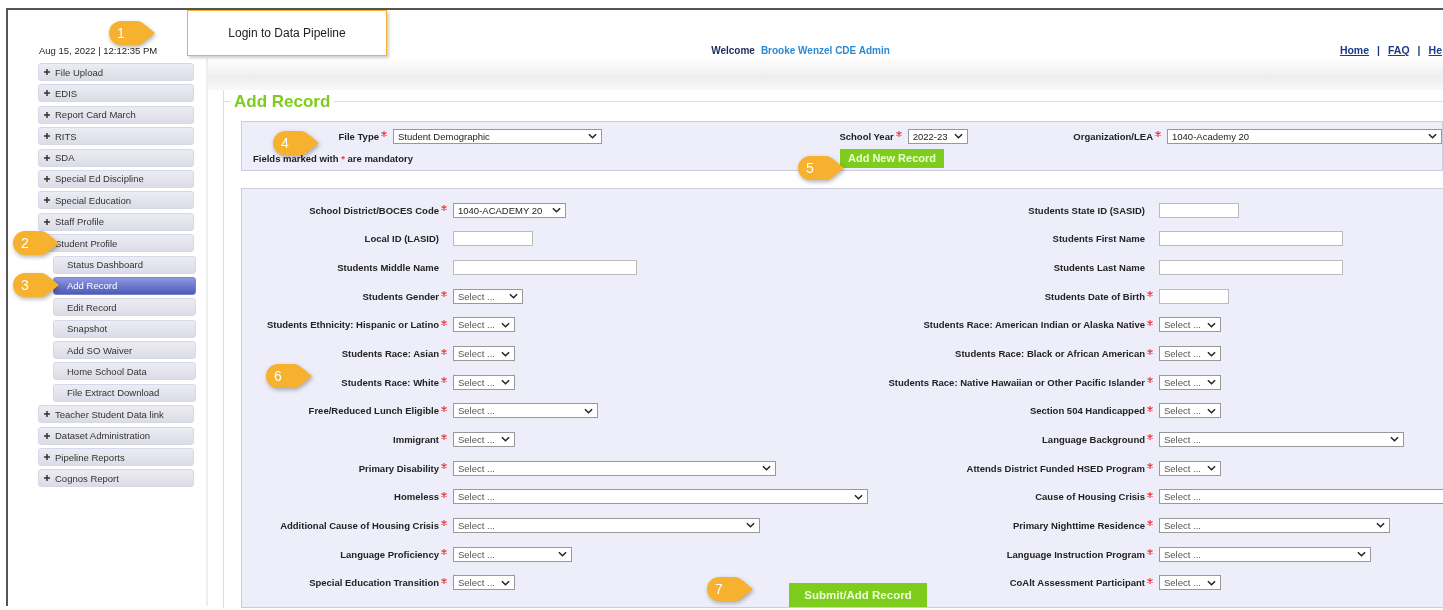 The height and width of the screenshot is (610, 1443). Describe the element at coordinates (1435, 50) in the screenshot. I see `header-link: He` at that location.